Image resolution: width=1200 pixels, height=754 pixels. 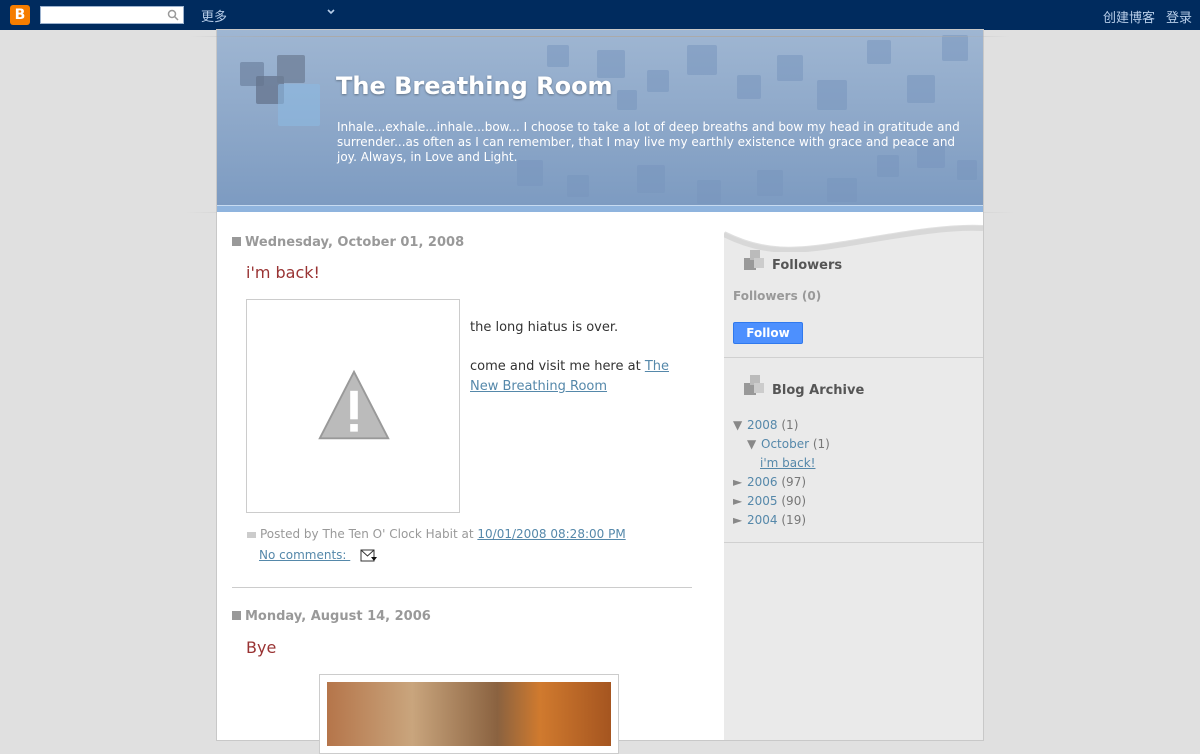 What do you see at coordinates (355, 242) in the screenshot?
I see `post-date: Wednesday, October 01, 2008` at bounding box center [355, 242].